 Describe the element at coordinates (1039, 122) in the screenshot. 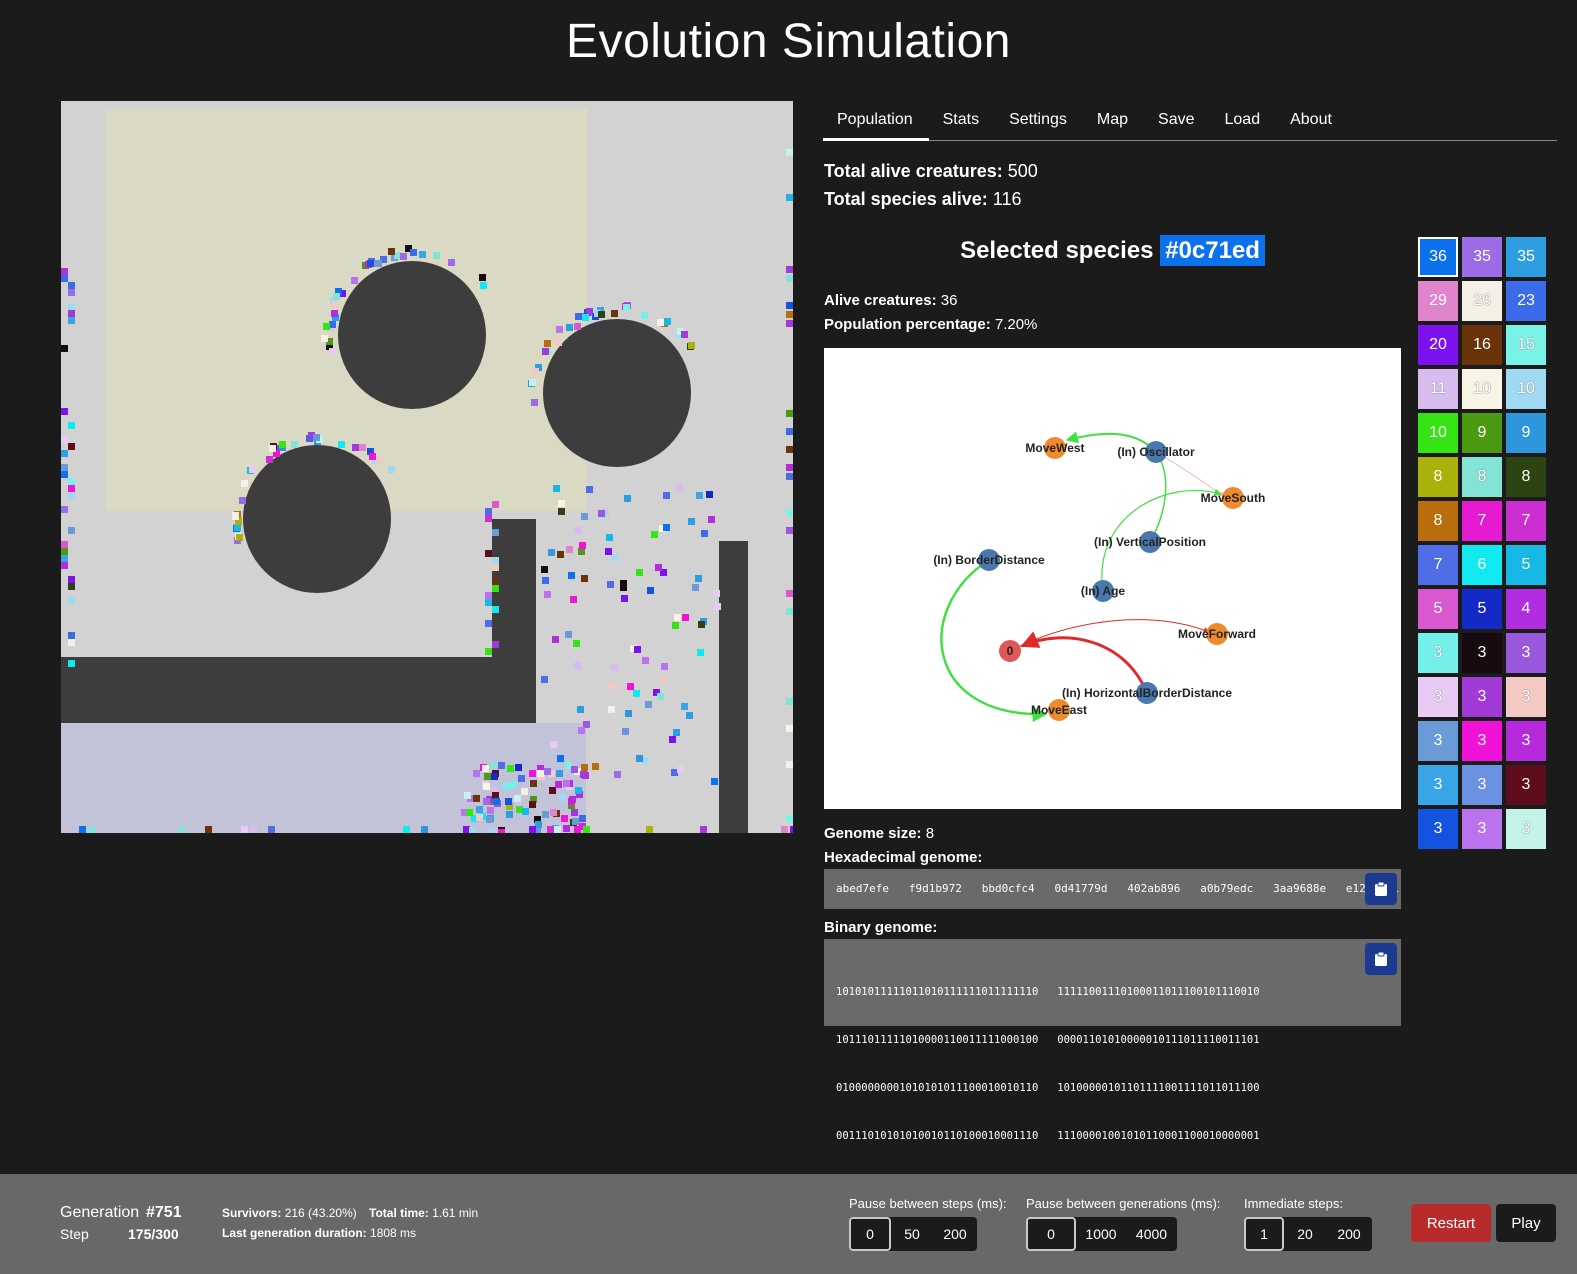

I see `tab-settings: Settings` at that location.